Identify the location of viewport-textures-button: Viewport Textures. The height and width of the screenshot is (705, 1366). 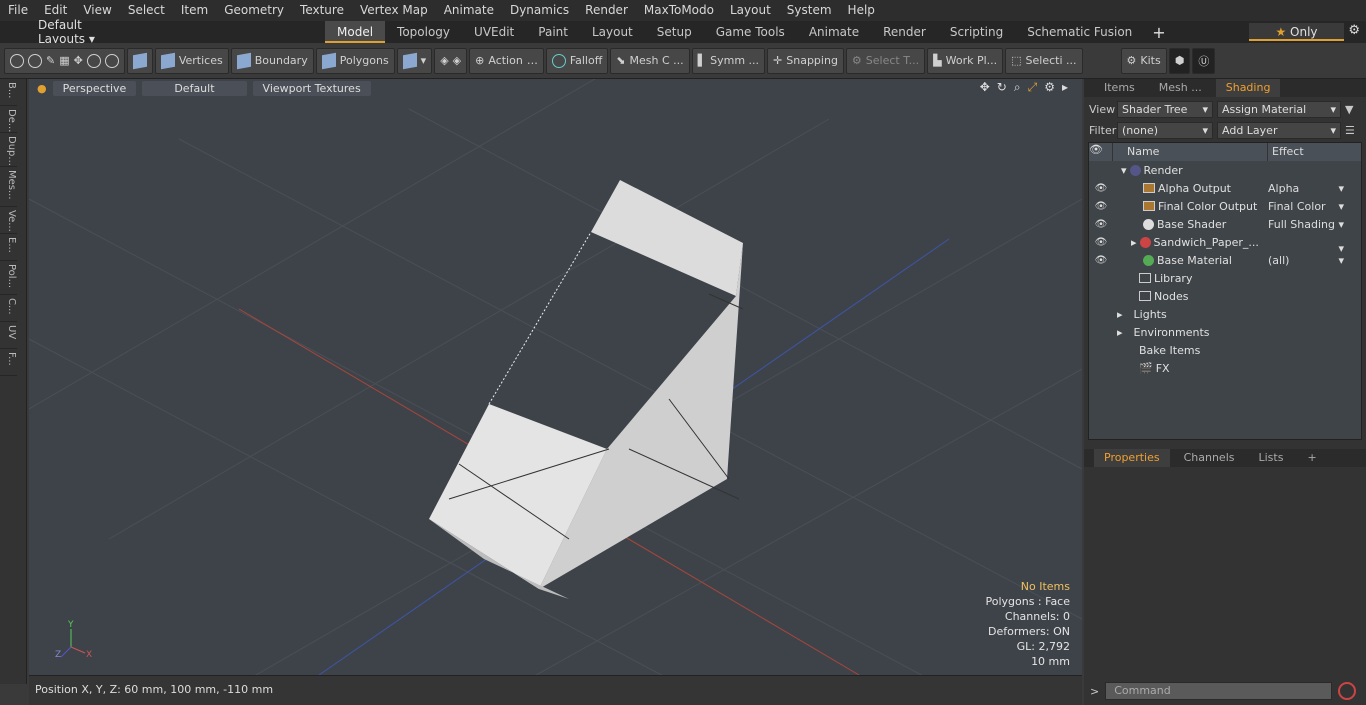
(311, 88).